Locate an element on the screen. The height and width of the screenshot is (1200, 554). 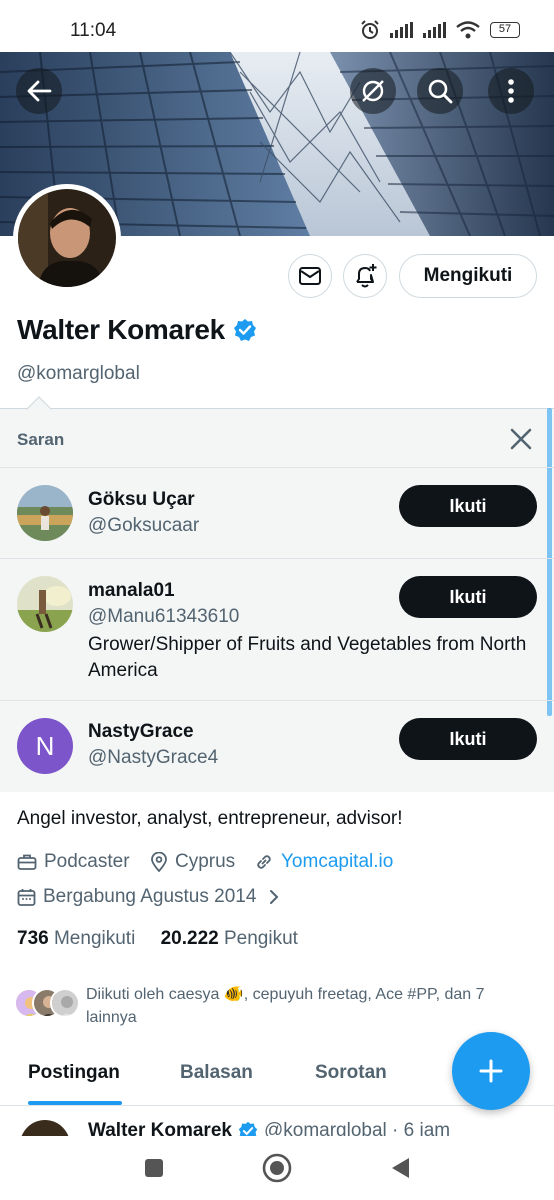
follower-avatar is located at coordinates (65, 1003).